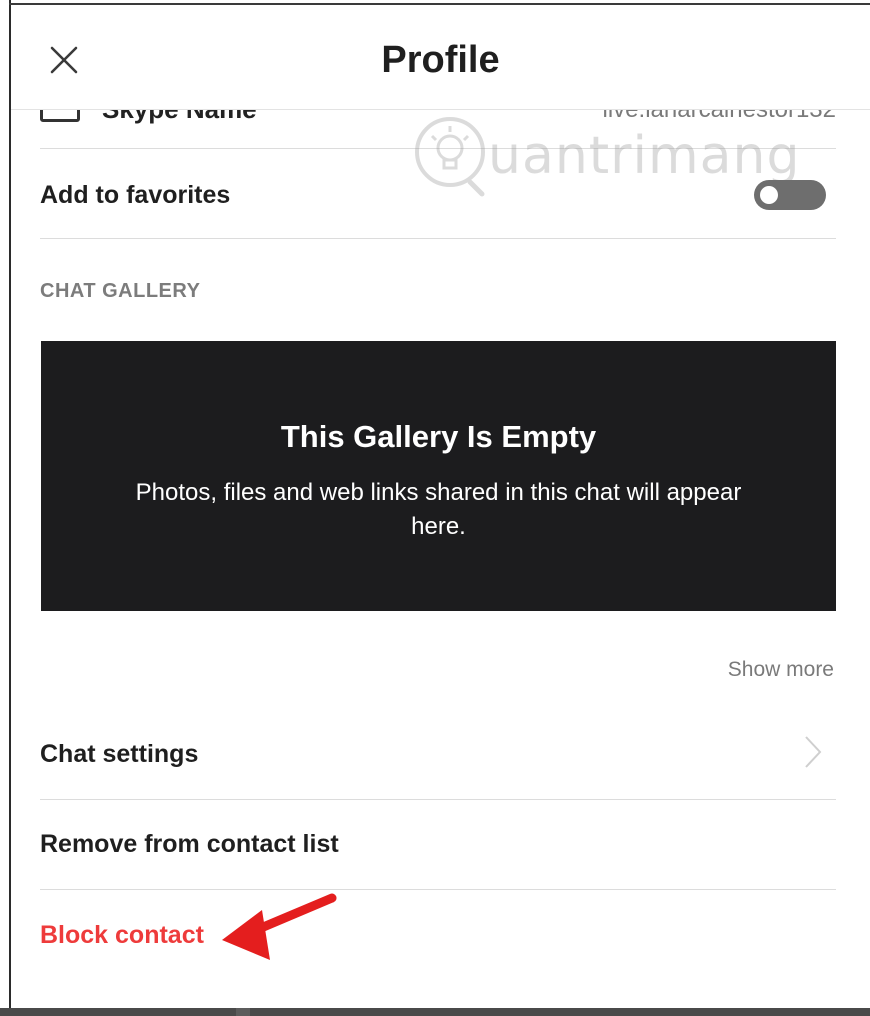 This screenshot has height=1016, width=870. I want to click on add-to-favorites-label: Add to favorites, so click(135, 195).